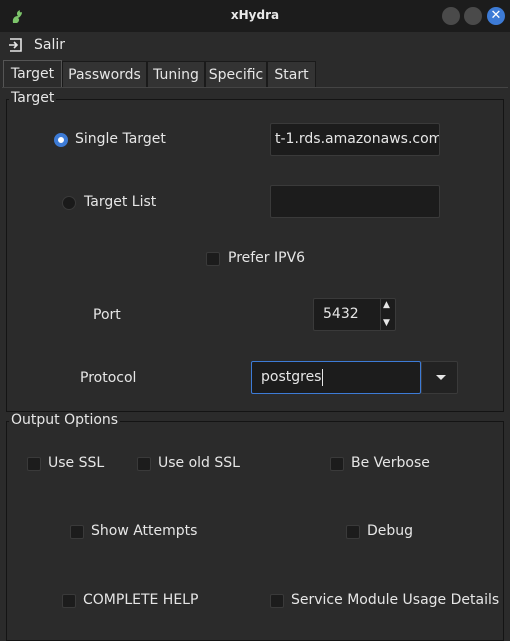  What do you see at coordinates (291, 74) in the screenshot?
I see `tab-start: Start` at bounding box center [291, 74].